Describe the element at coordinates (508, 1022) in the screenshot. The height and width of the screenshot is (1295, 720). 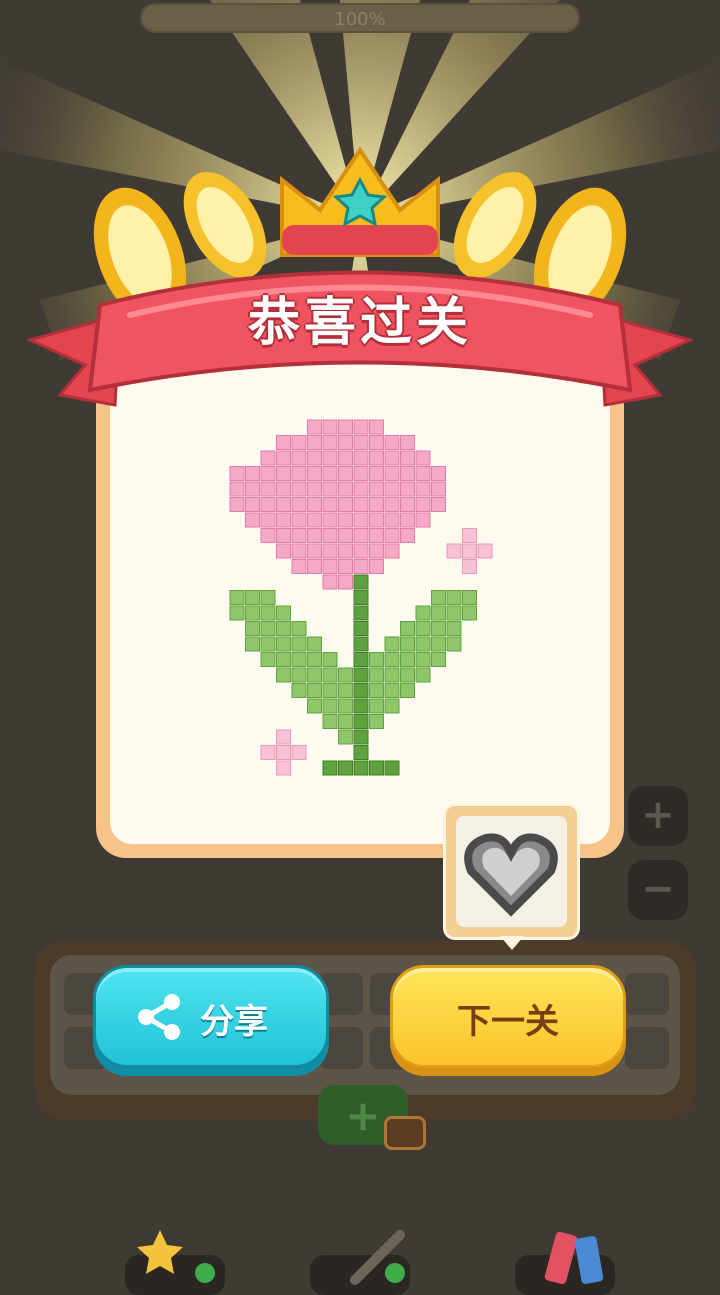
I see `next-level-label: 下一关` at that location.